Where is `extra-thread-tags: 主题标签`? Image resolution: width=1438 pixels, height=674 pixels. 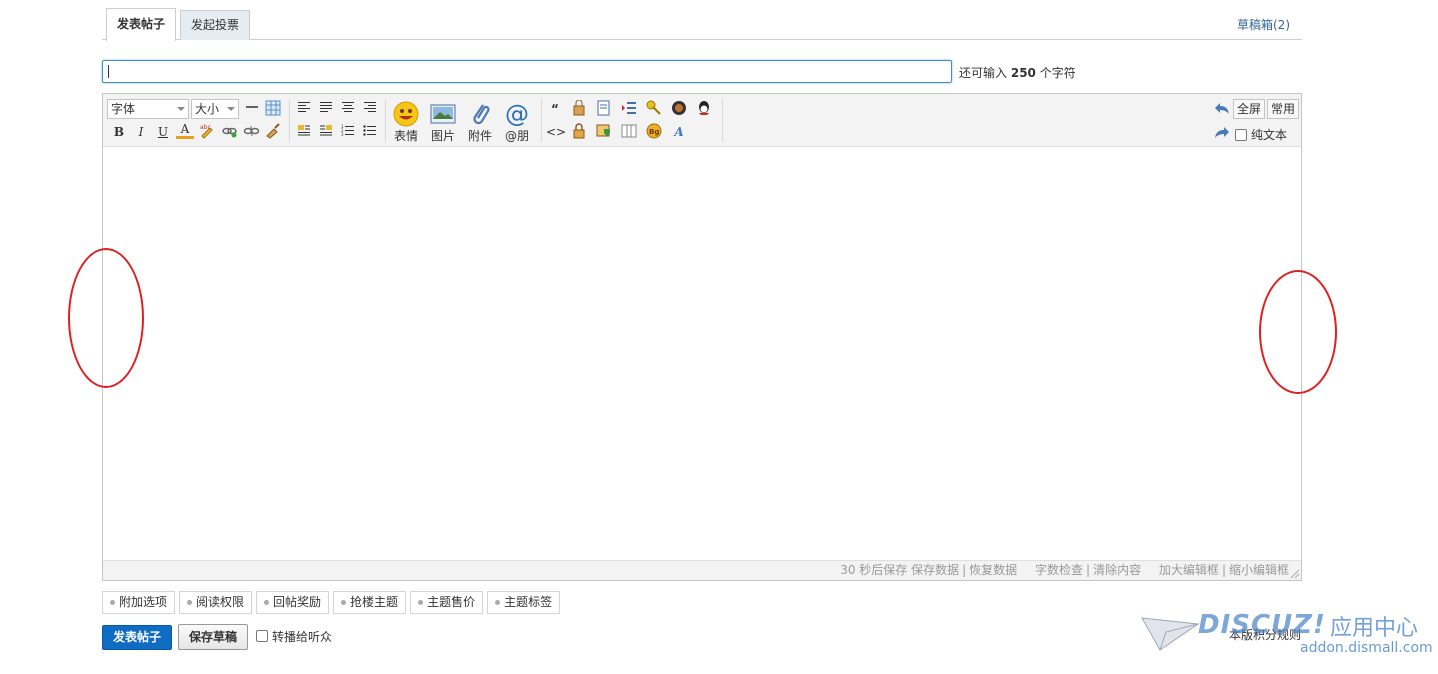 extra-thread-tags: 主题标签 is located at coordinates (524, 602).